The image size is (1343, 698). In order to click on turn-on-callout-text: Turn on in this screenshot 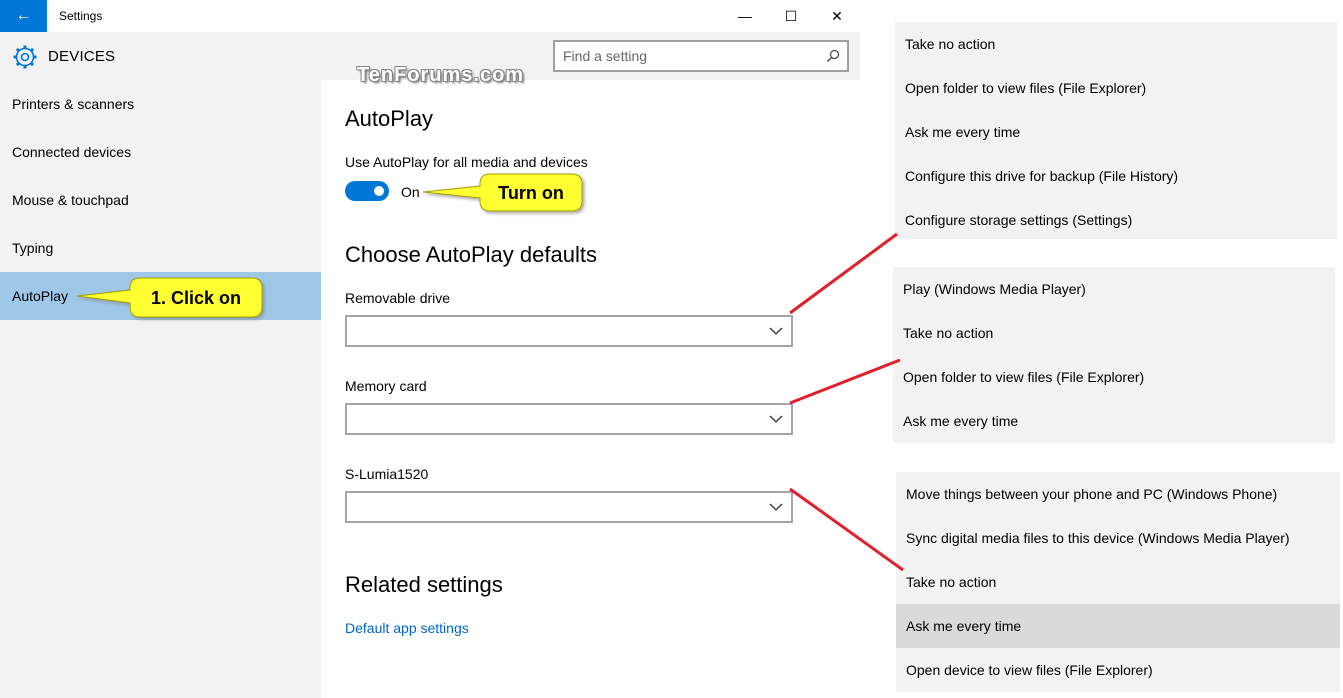, I will do `click(531, 193)`.